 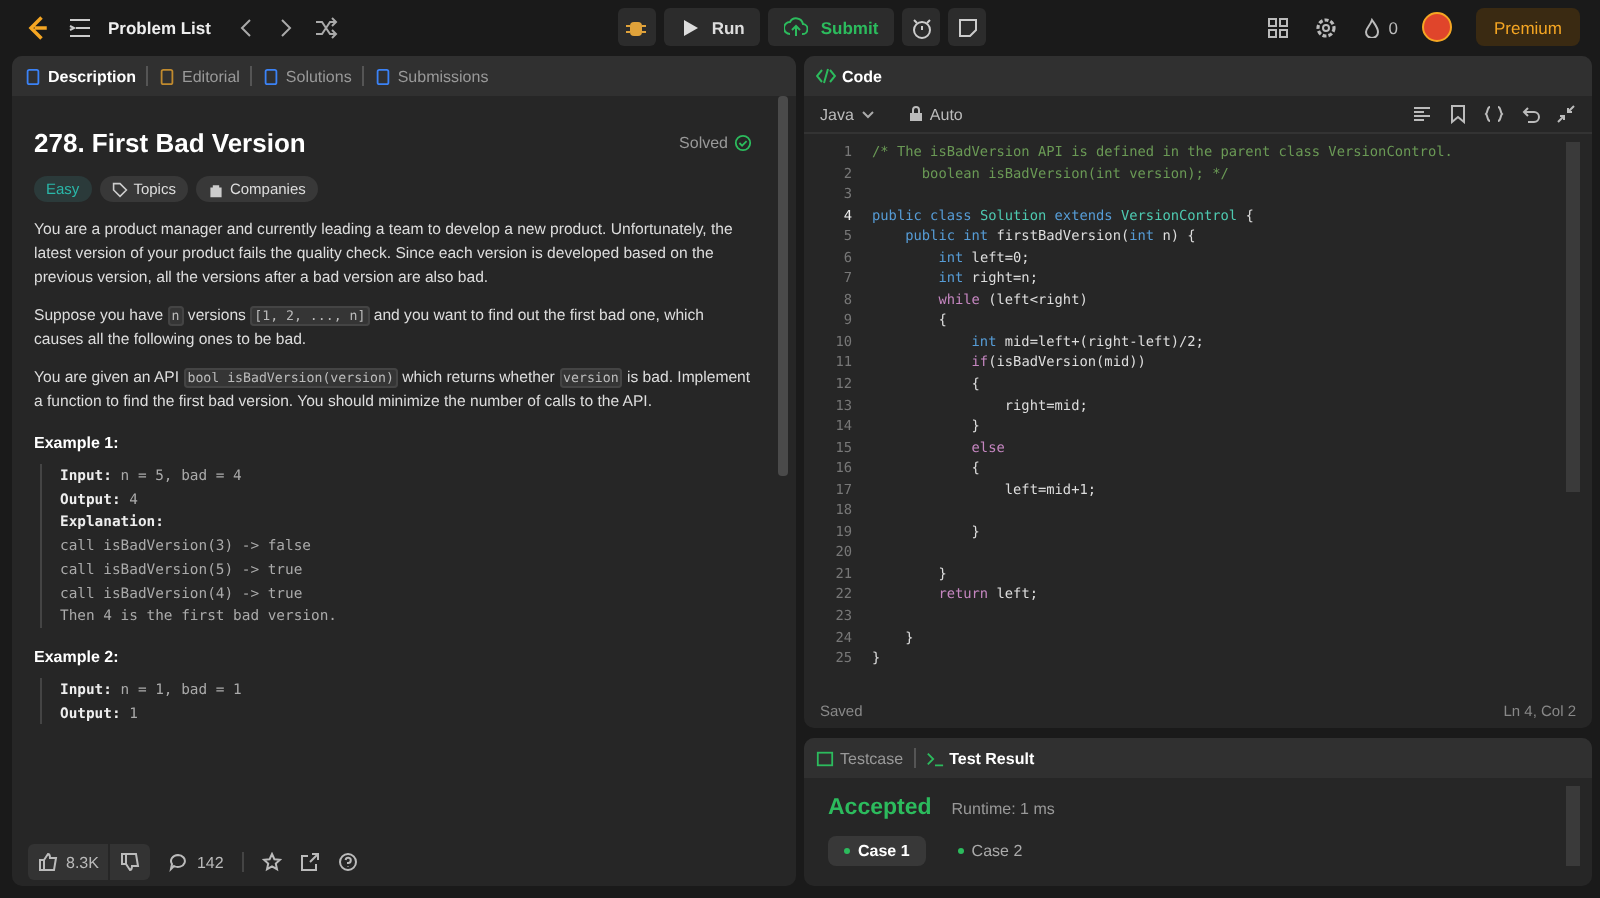 I want to click on comment-icon, so click(x=178, y=862).